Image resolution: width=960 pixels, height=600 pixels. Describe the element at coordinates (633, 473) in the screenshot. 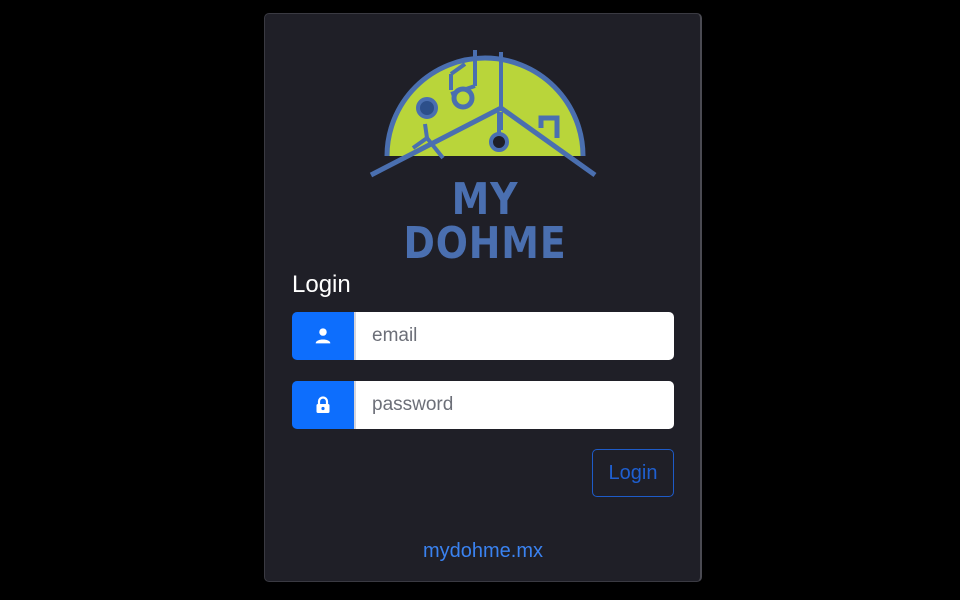

I see `login-button: Login` at that location.